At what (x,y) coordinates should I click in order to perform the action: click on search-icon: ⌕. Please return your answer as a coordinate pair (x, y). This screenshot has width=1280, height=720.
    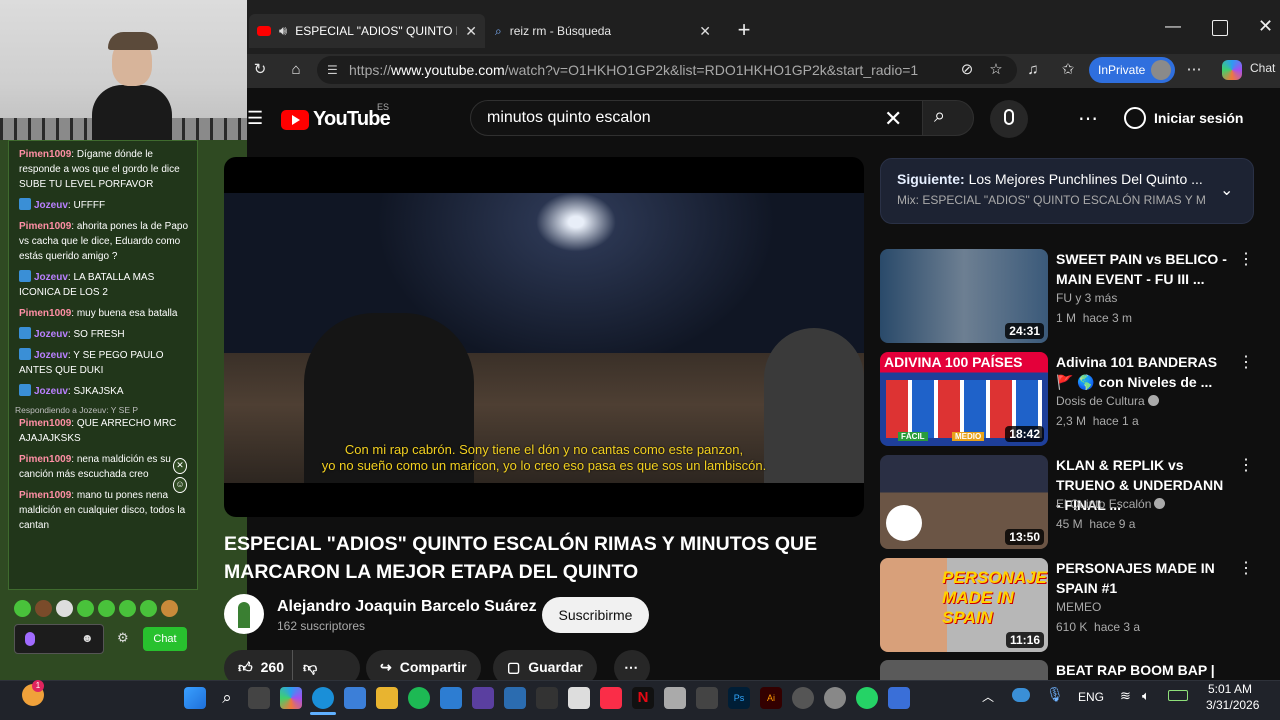
    Looking at the image, I should click on (227, 698).